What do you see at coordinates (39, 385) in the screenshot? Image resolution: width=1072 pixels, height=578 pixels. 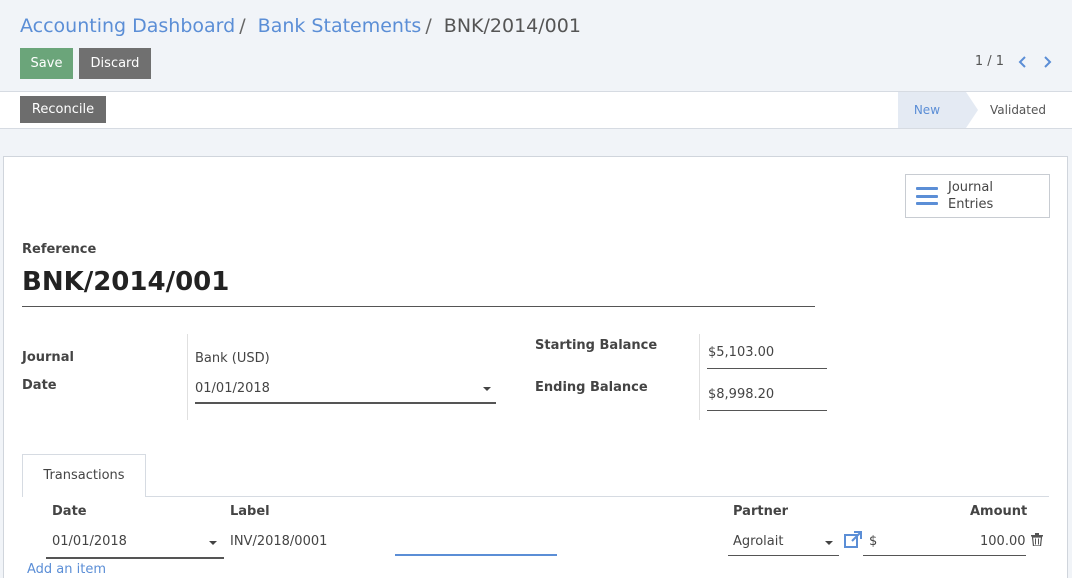 I see `date-label: Date` at bounding box center [39, 385].